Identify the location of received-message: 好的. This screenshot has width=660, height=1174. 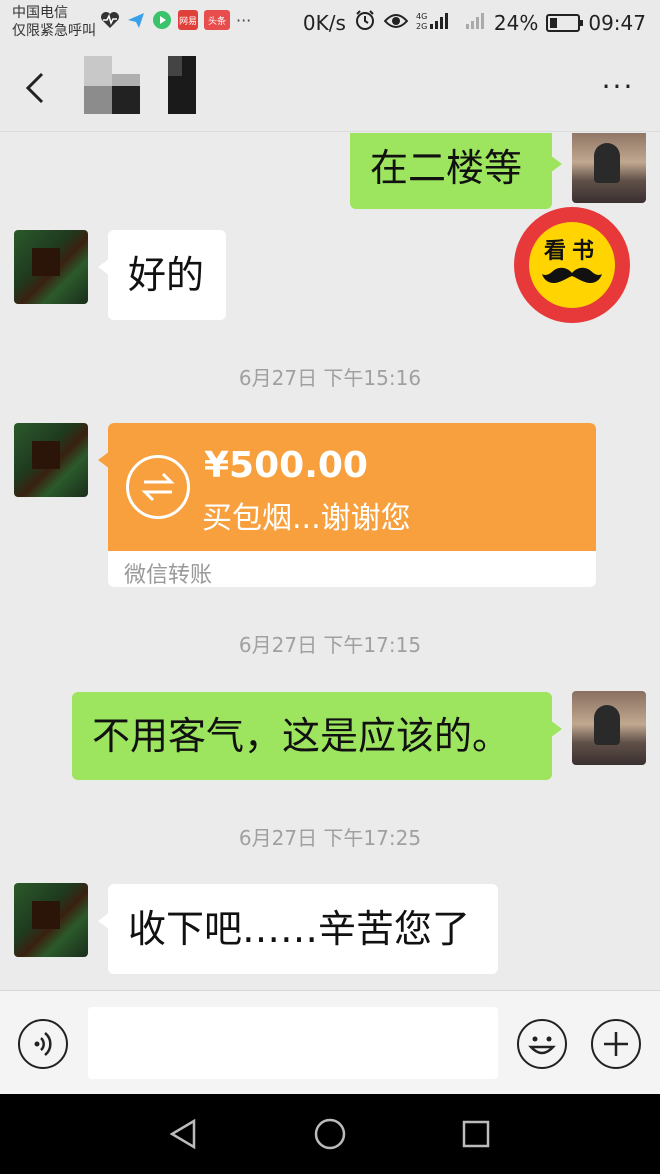
(162, 275).